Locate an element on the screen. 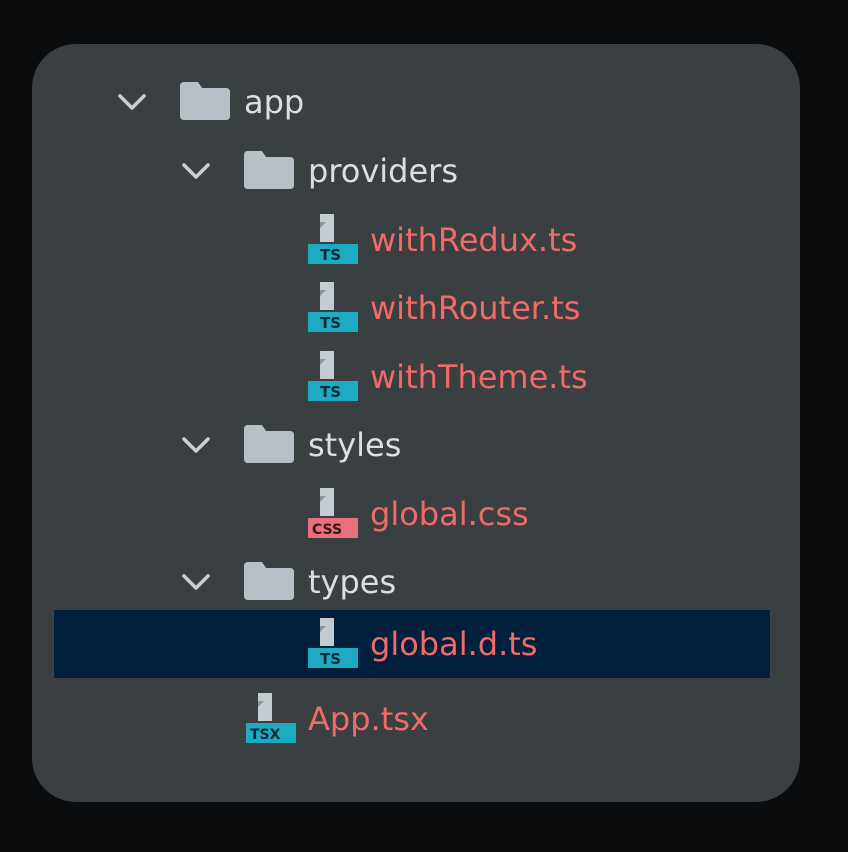 This screenshot has height=852, width=848. tree-file-withrouter: TS withRouter.ts is located at coordinates (416, 308).